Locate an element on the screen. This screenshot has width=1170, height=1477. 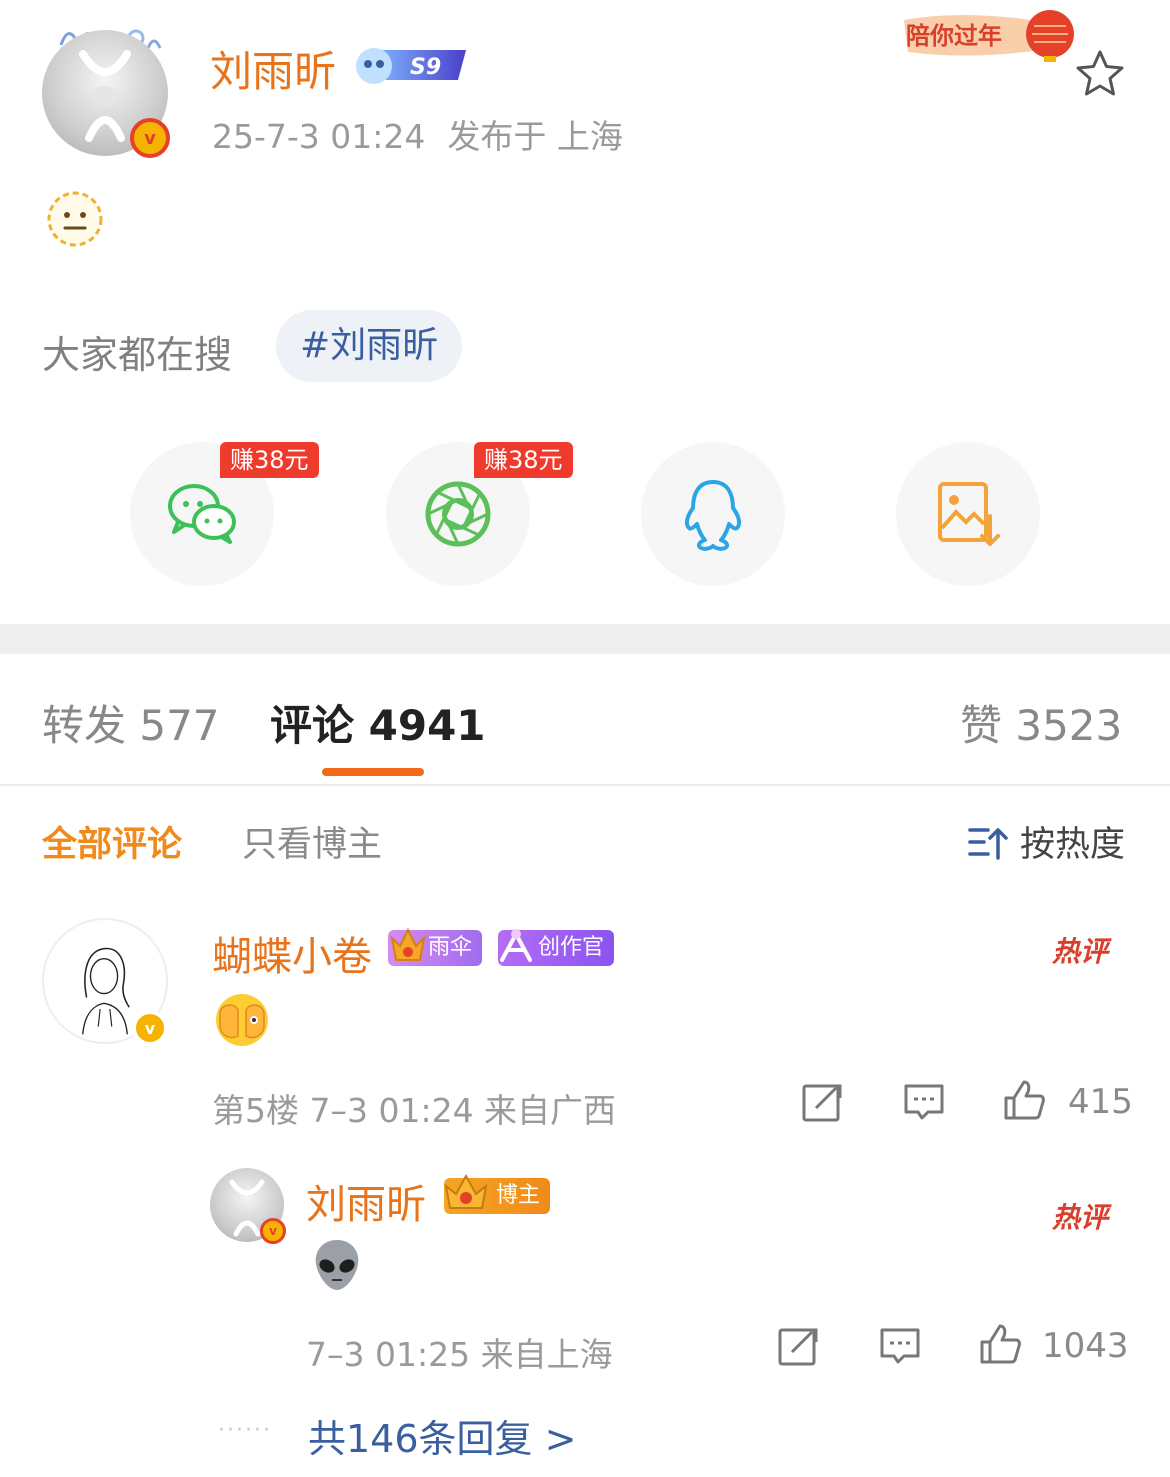
earn-badge-wechat: 赚38元 is located at coordinates (269, 460).